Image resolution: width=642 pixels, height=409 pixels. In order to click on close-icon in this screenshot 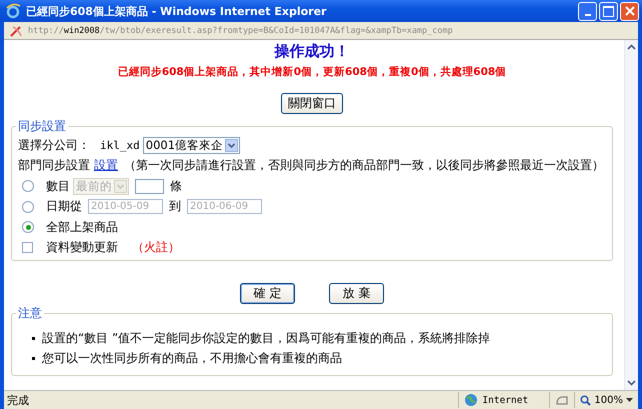, I will do `click(629, 11)`.